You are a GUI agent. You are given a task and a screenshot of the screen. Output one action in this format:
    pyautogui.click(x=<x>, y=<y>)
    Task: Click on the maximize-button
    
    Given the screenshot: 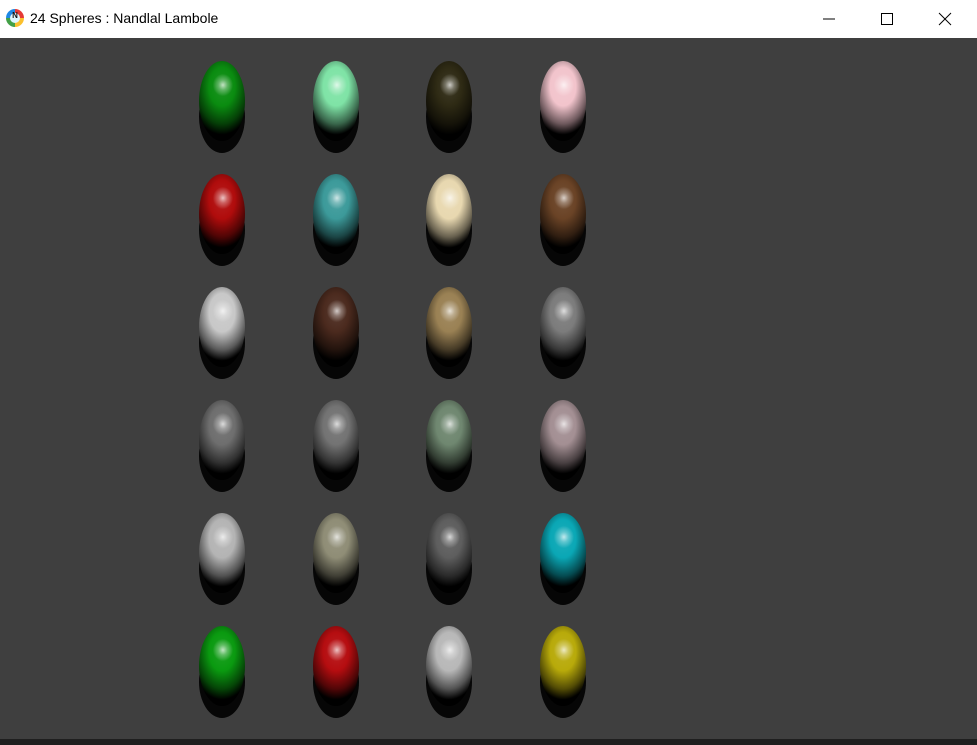 What is the action you would take?
    pyautogui.click(x=887, y=19)
    